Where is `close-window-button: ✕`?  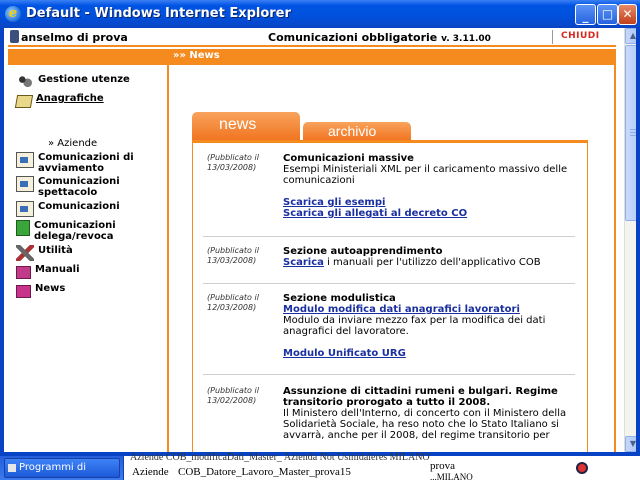 close-window-button: ✕ is located at coordinates (627, 14).